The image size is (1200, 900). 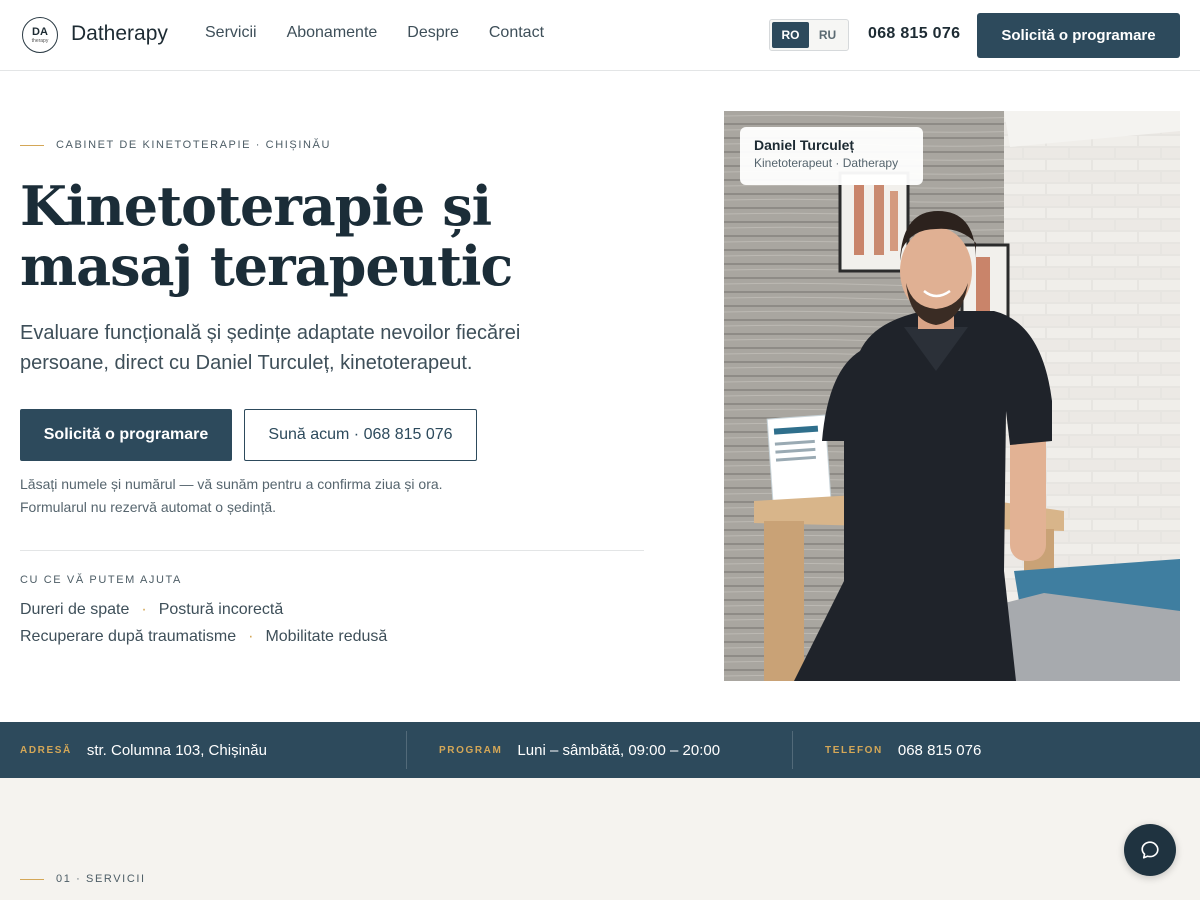 What do you see at coordinates (148, 507) in the screenshot?
I see `form-note-line2: Formularul nu rezervă automat o ședință.` at bounding box center [148, 507].